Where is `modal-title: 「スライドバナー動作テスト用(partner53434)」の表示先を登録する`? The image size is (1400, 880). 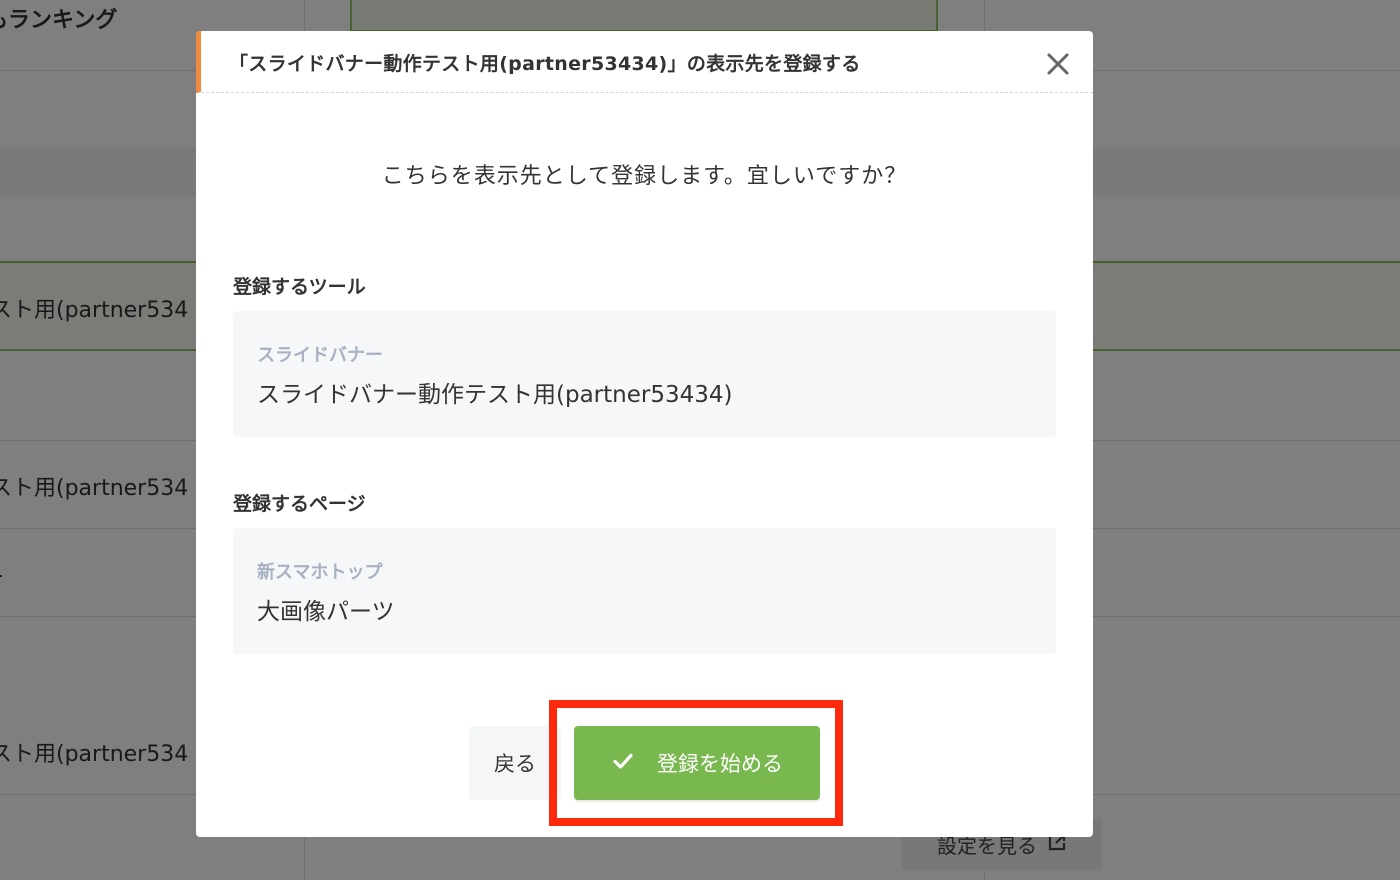 modal-title: 「スライドバナー動作テスト用(partner53434)」の表示先を登録する is located at coordinates (545, 64).